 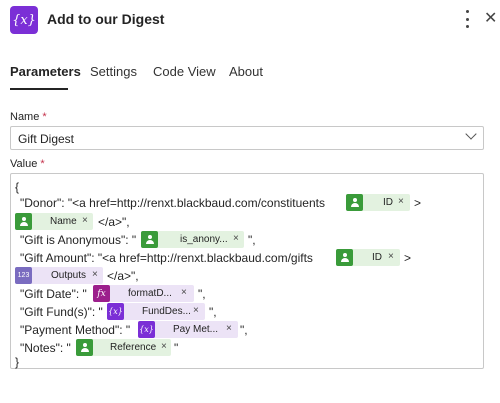 I want to click on token-reference: Reference ×, so click(x=123, y=347).